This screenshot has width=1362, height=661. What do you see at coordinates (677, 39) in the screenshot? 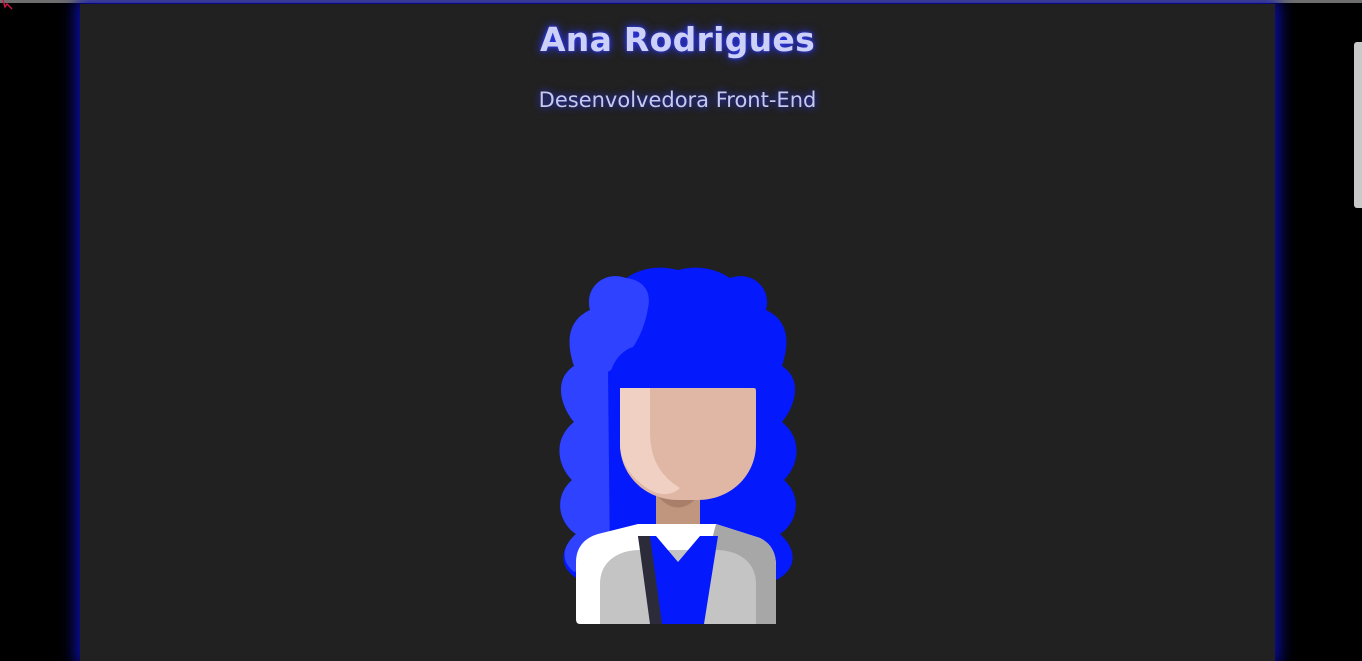
I see `profile-name: Ana Rodrigues` at bounding box center [677, 39].